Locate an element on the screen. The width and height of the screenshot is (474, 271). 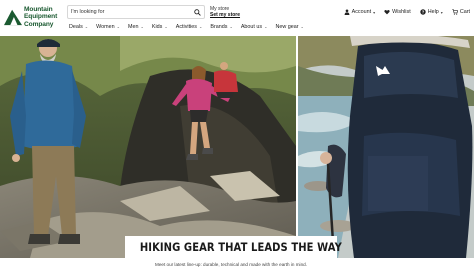
nav-item-kids: Kids ⌄ is located at coordinates (160, 27).